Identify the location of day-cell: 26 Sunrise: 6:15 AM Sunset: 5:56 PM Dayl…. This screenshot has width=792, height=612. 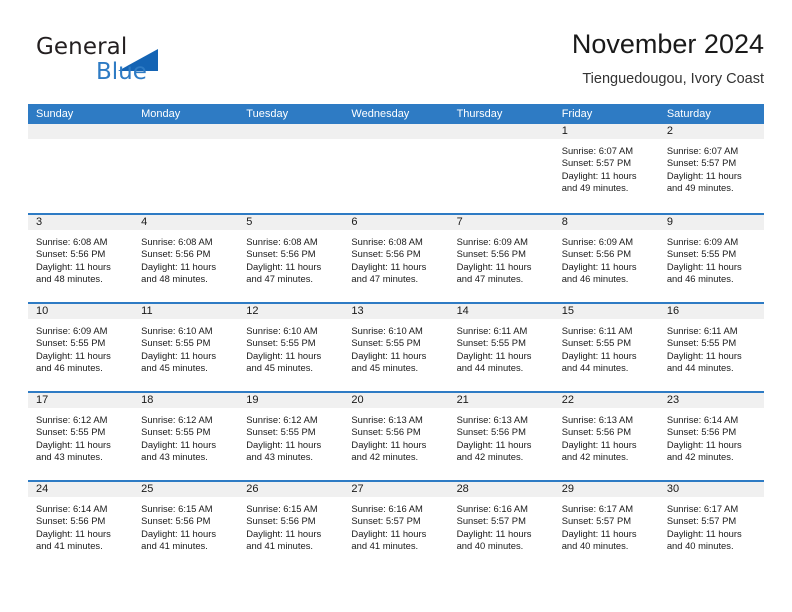
(291, 525).